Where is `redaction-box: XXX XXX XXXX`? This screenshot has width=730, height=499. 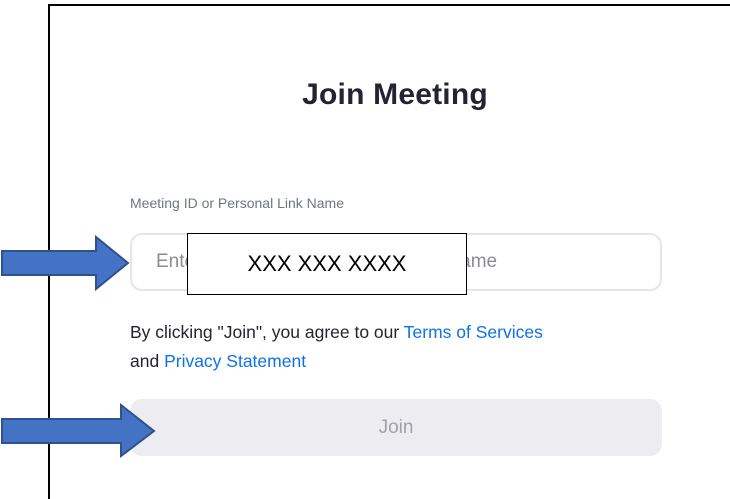
redaction-box: XXX XXX XXXX is located at coordinates (327, 264).